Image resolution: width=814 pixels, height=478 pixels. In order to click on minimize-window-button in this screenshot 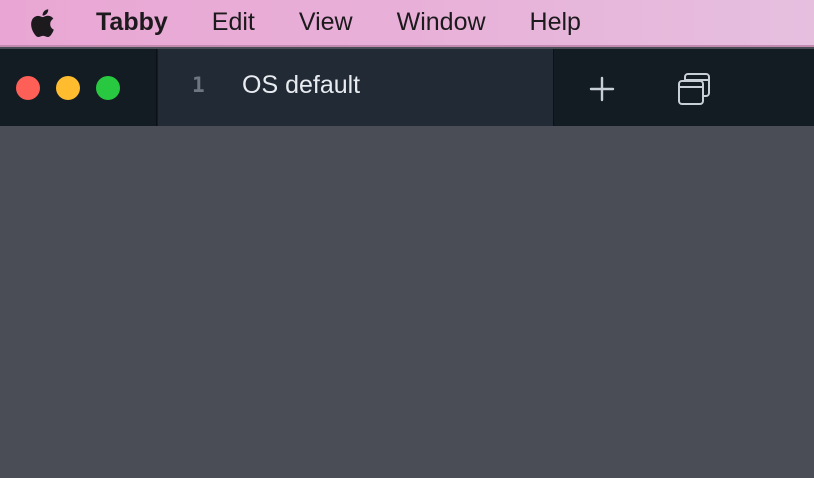, I will do `click(68, 88)`.